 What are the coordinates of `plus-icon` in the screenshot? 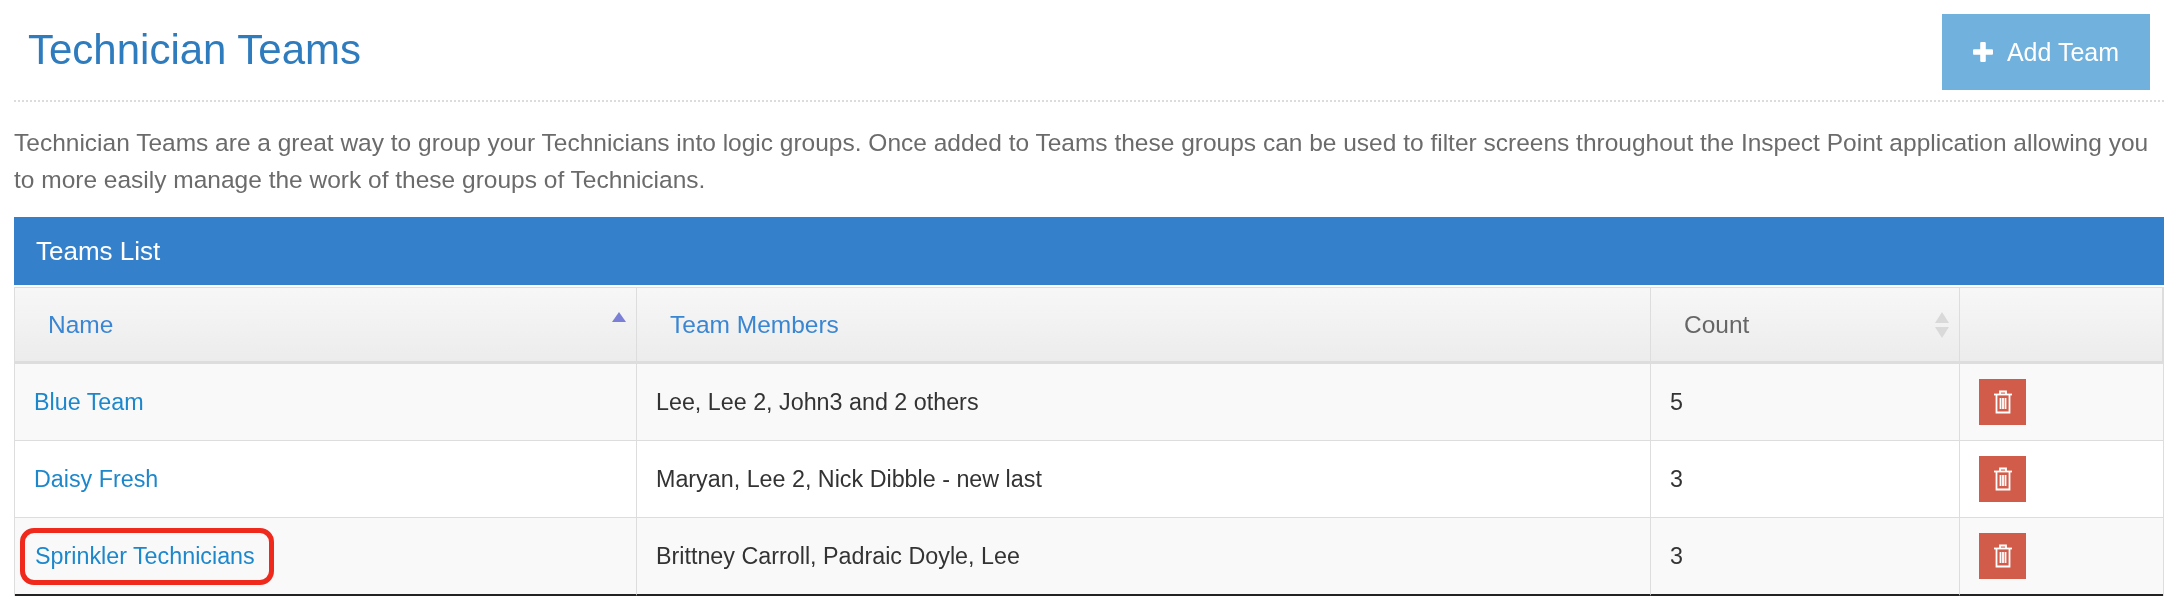 It's located at (1982, 52).